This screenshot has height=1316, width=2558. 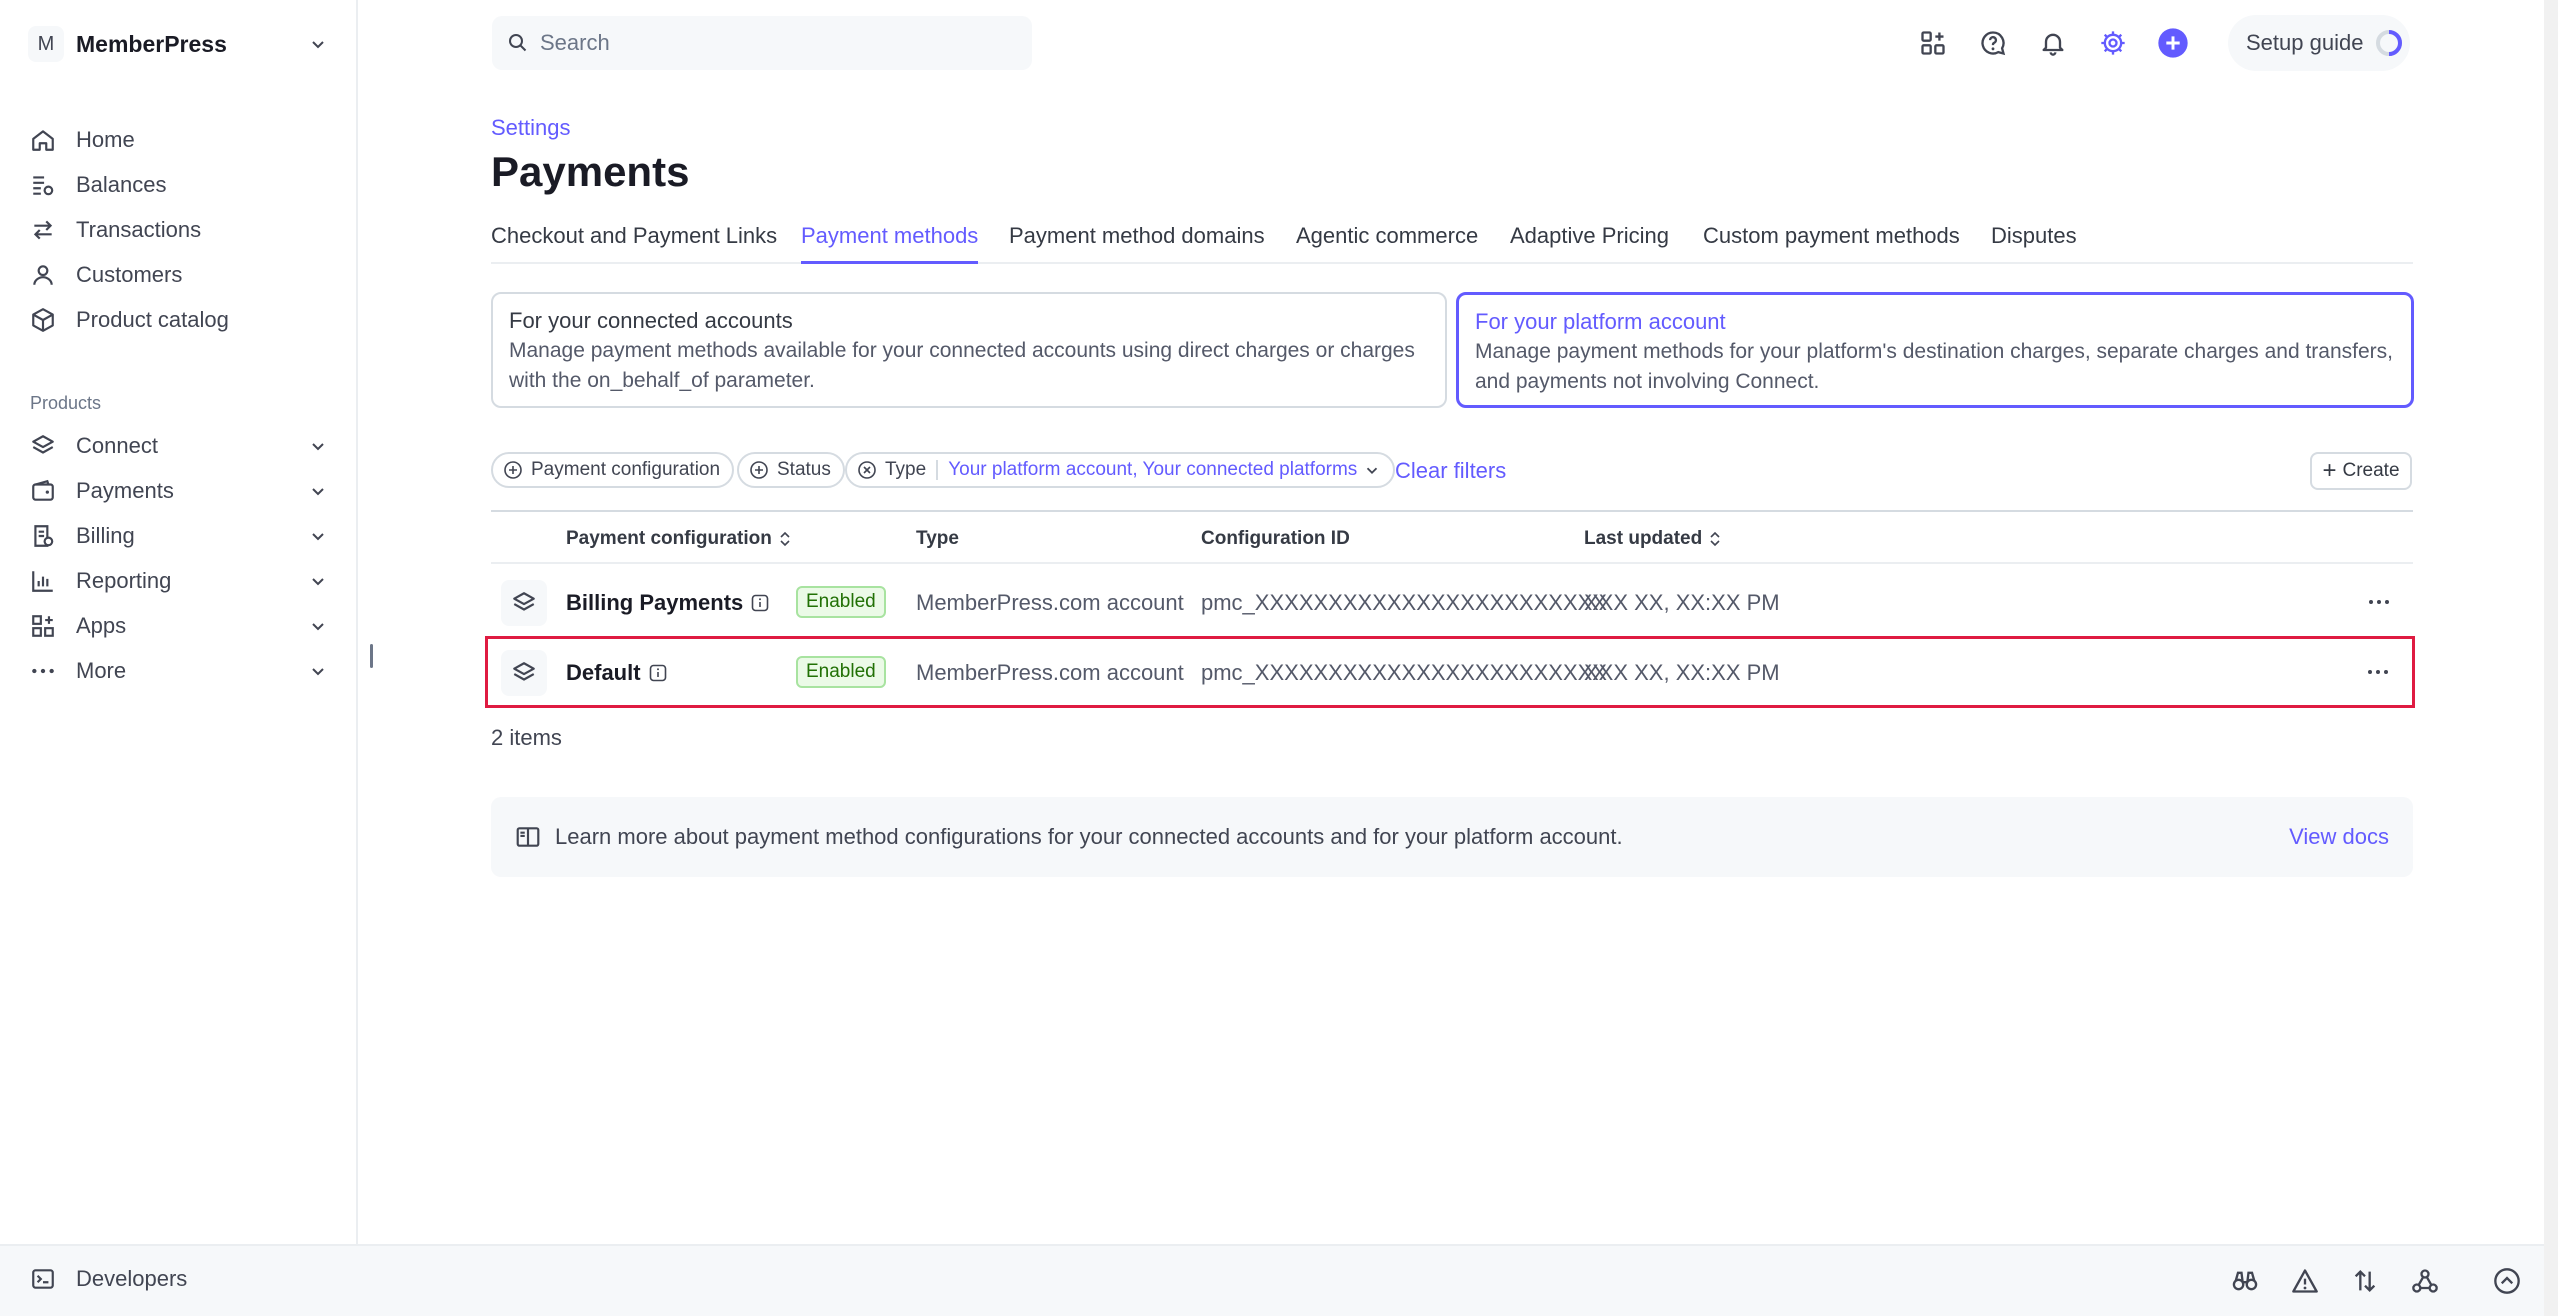 What do you see at coordinates (132, 1278) in the screenshot?
I see `developers-label: Developers` at bounding box center [132, 1278].